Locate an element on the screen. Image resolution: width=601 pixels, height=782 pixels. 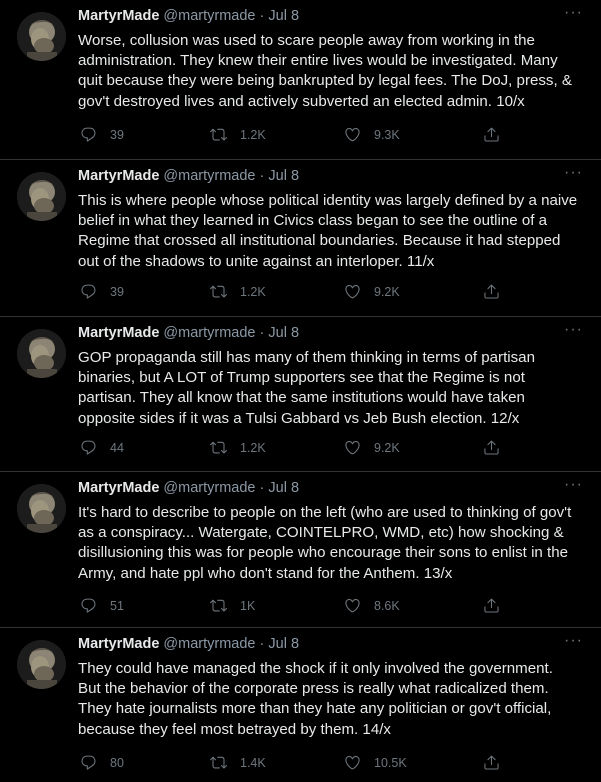
retweet-button: 1.4K is located at coordinates (238, 762).